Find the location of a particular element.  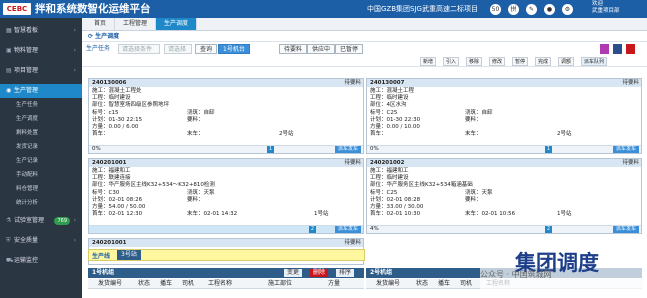

query-button: 查询 is located at coordinates (206, 49).